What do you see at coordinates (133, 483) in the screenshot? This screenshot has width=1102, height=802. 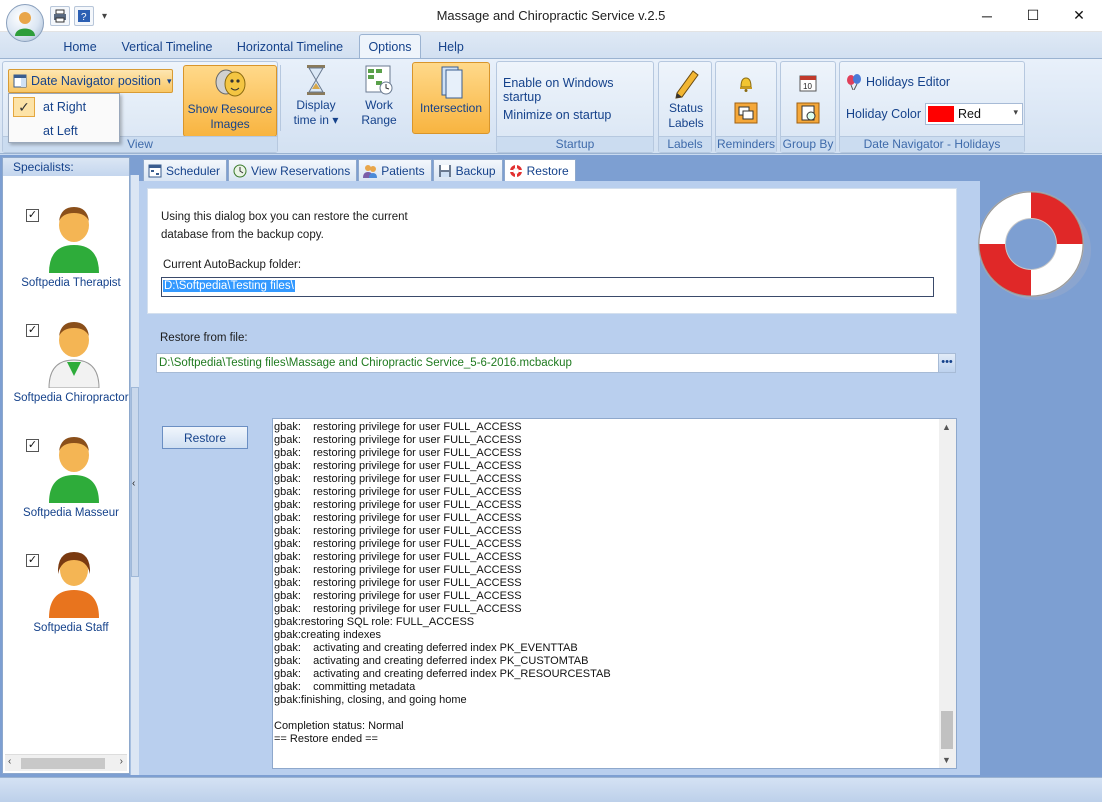 I see `collapse-left-icon: ‹` at bounding box center [133, 483].